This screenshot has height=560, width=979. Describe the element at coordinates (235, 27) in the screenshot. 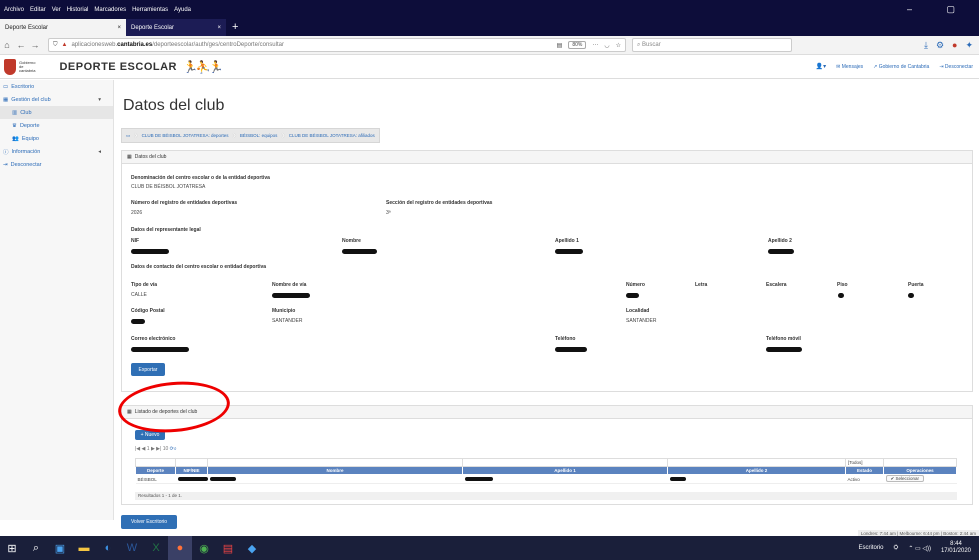

I see `new-tab-button: +` at that location.